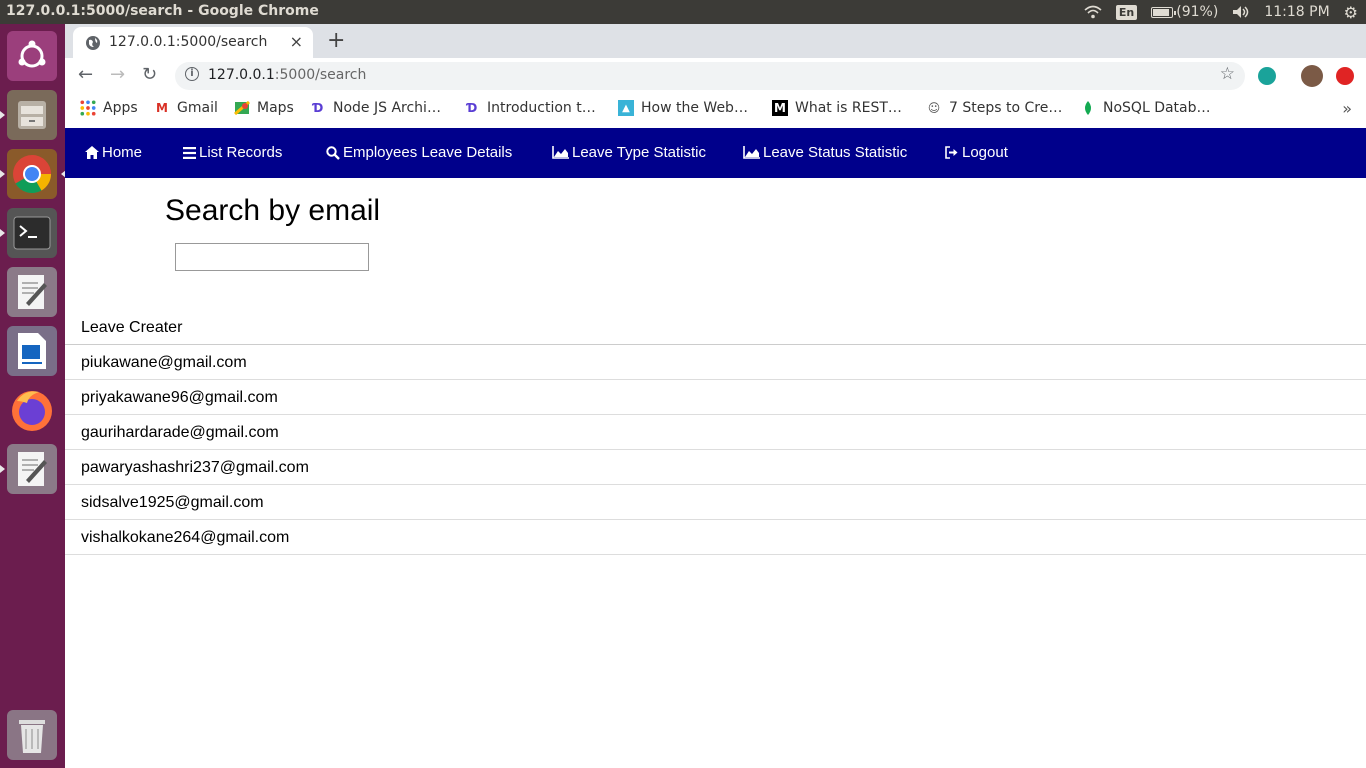 The height and width of the screenshot is (768, 1366). What do you see at coordinates (710, 76) in the screenshot?
I see `address-bar: i 127.0.0.1:5000/search ☆` at bounding box center [710, 76].